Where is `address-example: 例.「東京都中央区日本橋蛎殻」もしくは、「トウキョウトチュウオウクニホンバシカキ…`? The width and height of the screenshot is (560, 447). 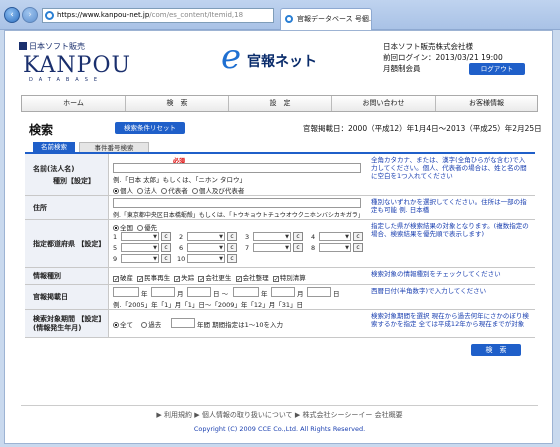 address-example: 例.「東京都中央区日本橋蛎殻」もしくは、「トウキョウトチュウオウクニホンバシカキ… is located at coordinates (238, 215).